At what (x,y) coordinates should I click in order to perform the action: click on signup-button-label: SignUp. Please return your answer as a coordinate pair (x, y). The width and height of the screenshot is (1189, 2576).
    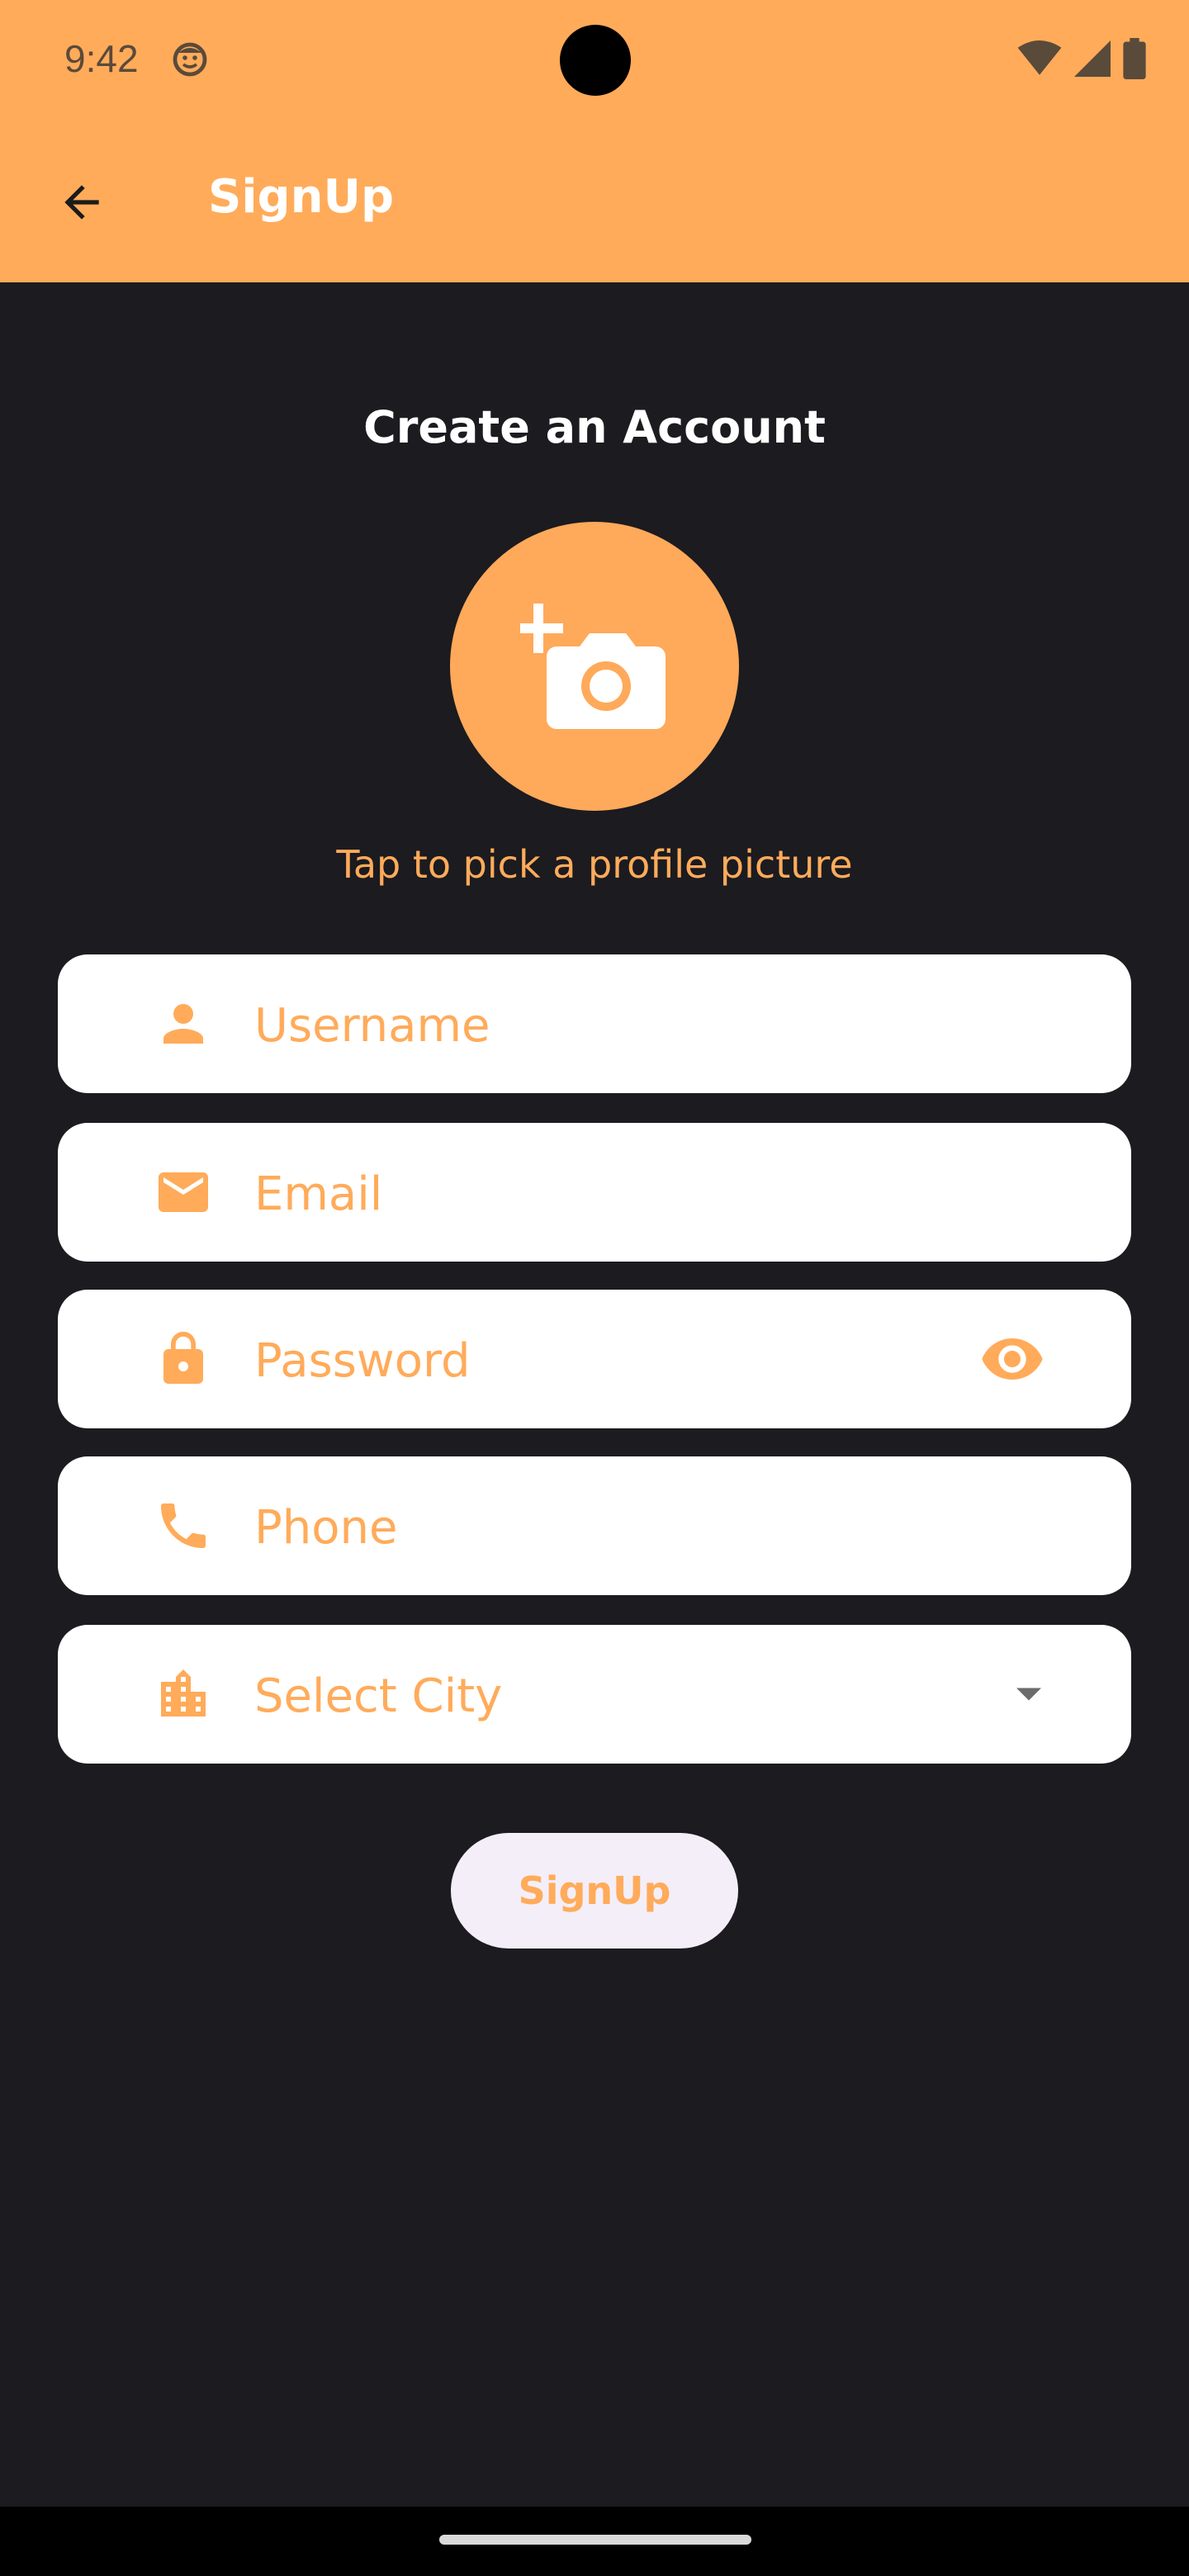
    Looking at the image, I should click on (594, 1890).